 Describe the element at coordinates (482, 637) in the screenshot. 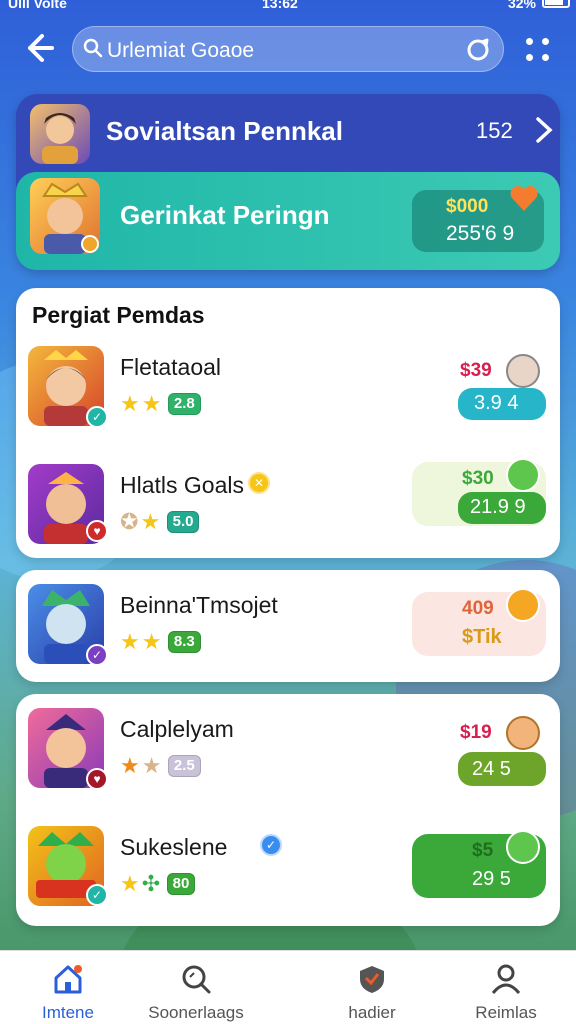

I see `price-sub: $Tik` at that location.